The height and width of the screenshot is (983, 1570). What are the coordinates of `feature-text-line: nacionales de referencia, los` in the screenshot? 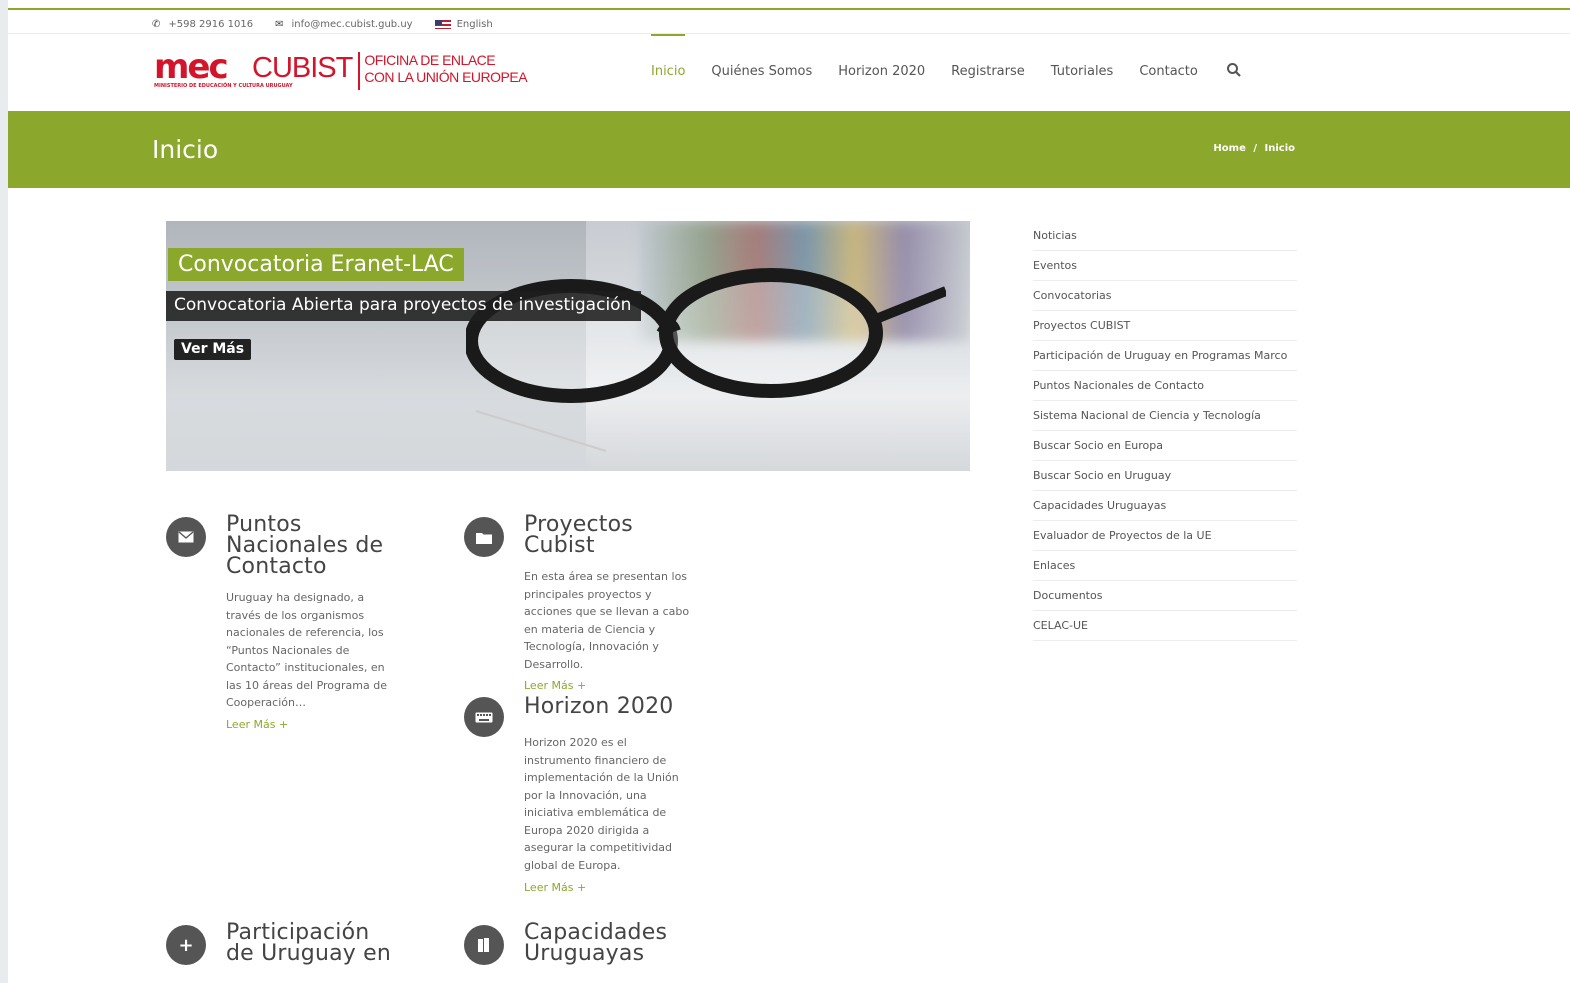 It's located at (305, 632).